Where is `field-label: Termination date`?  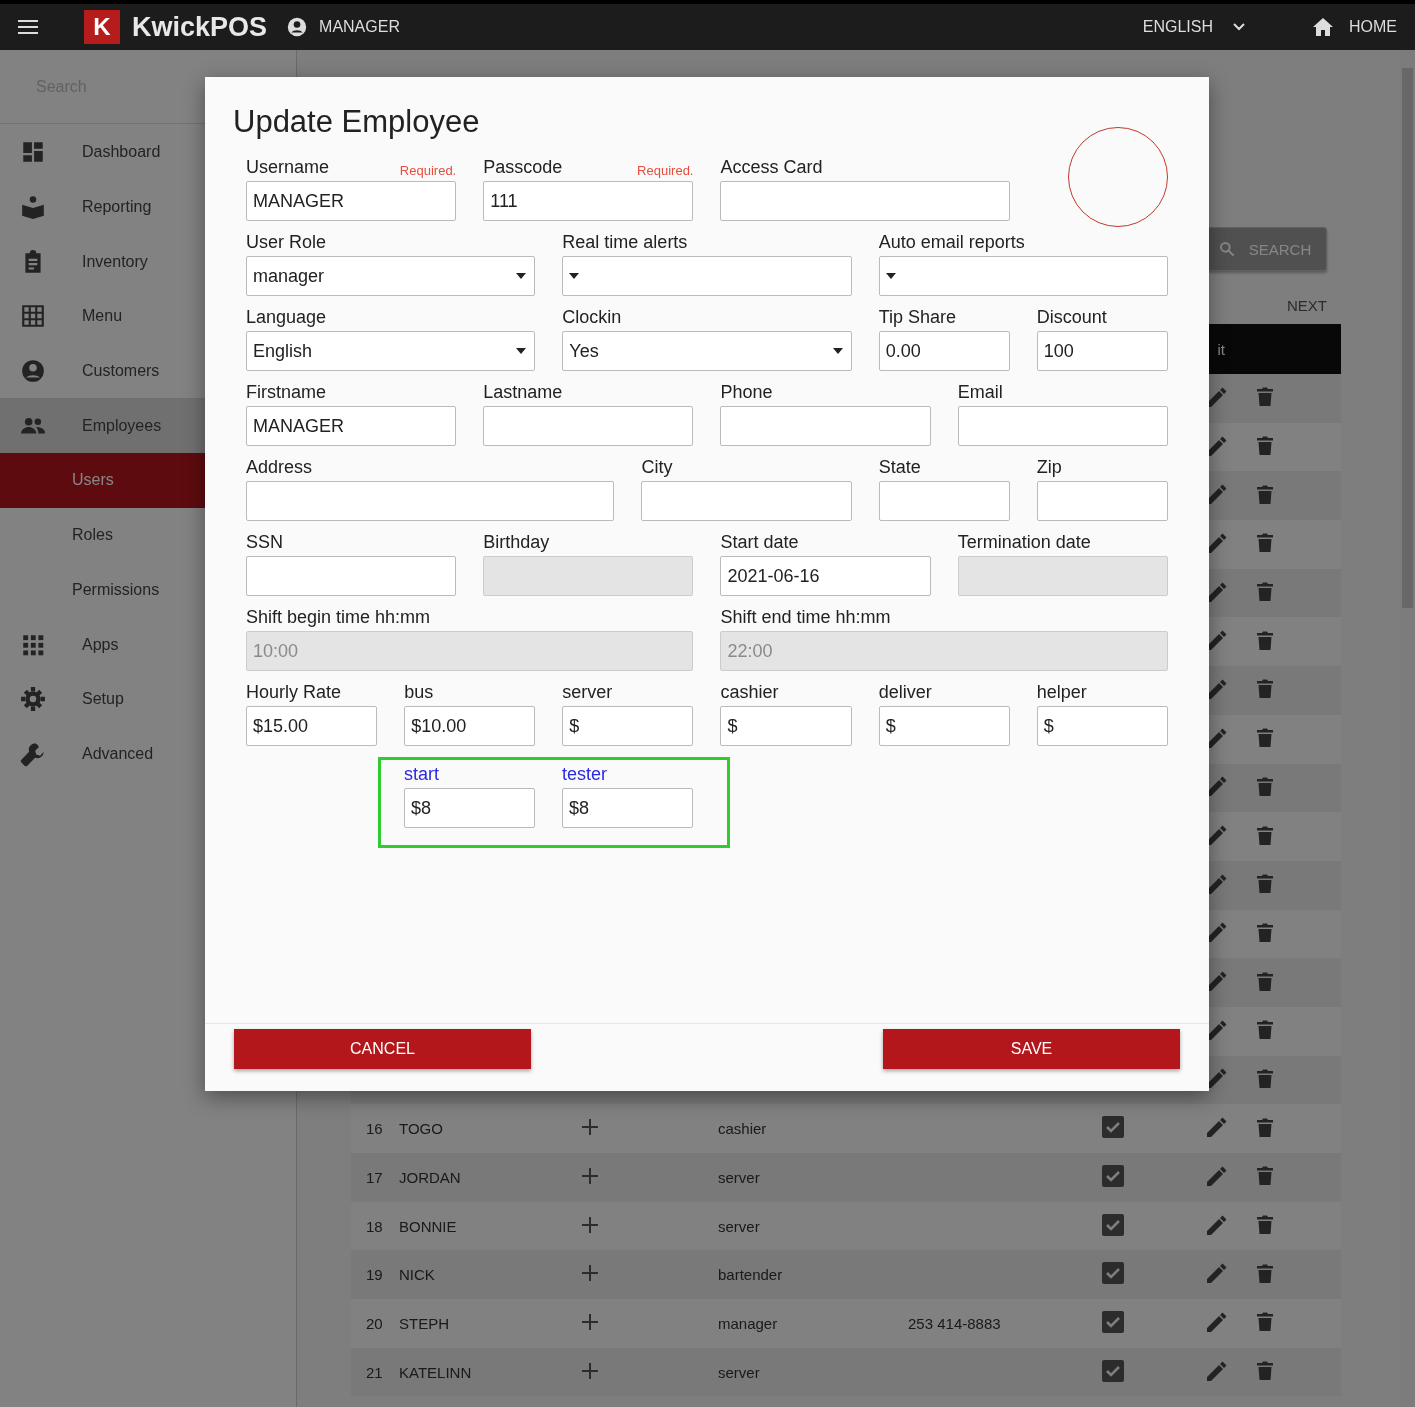
field-label: Termination date is located at coordinates (1024, 542).